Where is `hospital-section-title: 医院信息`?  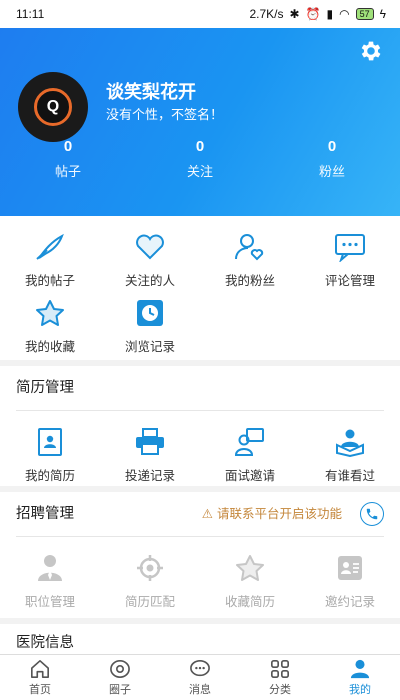 hospital-section-title: 医院信息 is located at coordinates (200, 641).